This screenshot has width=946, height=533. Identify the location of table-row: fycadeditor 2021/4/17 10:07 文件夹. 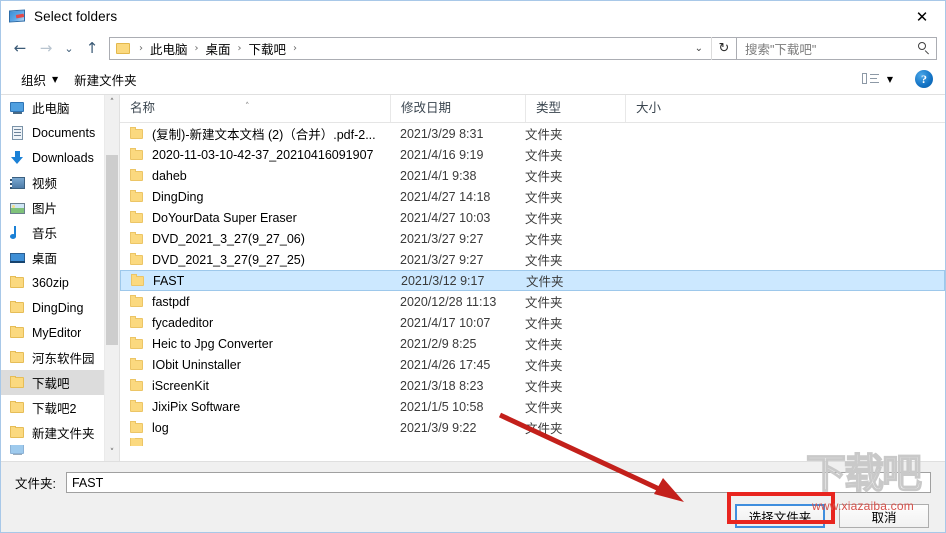
(532, 322).